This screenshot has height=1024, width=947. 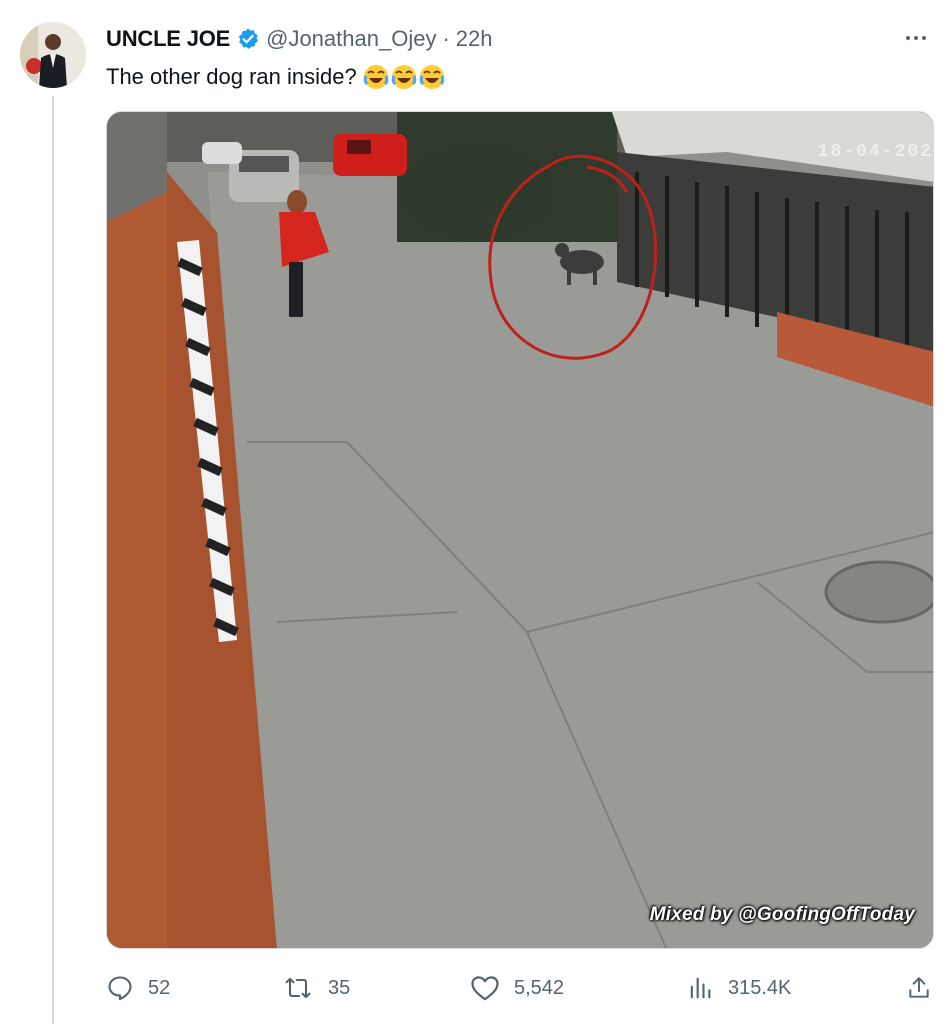 I want to click on tweet-actions: 52 35 5,542 315.4K, so click(x=520, y=987).